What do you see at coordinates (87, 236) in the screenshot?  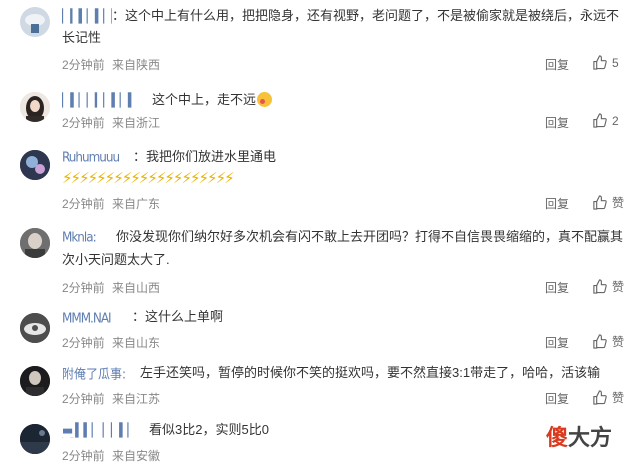 I see `username: Mknla:` at bounding box center [87, 236].